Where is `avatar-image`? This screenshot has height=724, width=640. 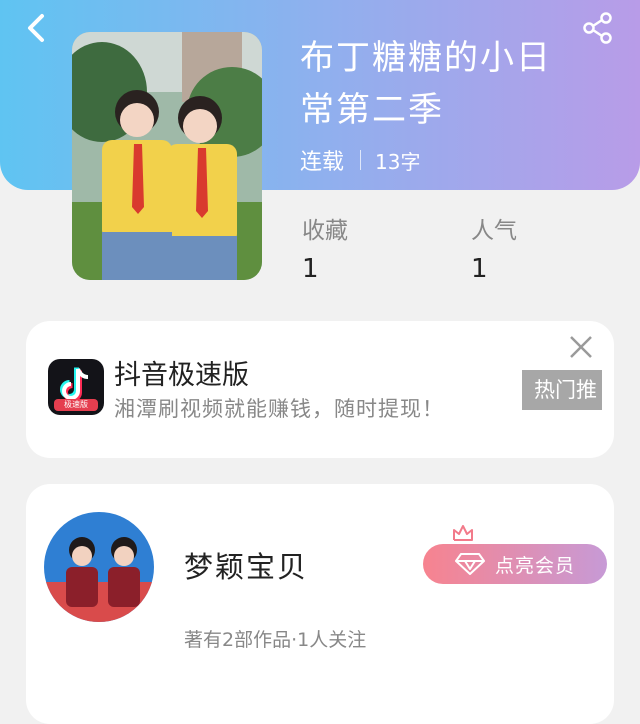 avatar-image is located at coordinates (99, 567).